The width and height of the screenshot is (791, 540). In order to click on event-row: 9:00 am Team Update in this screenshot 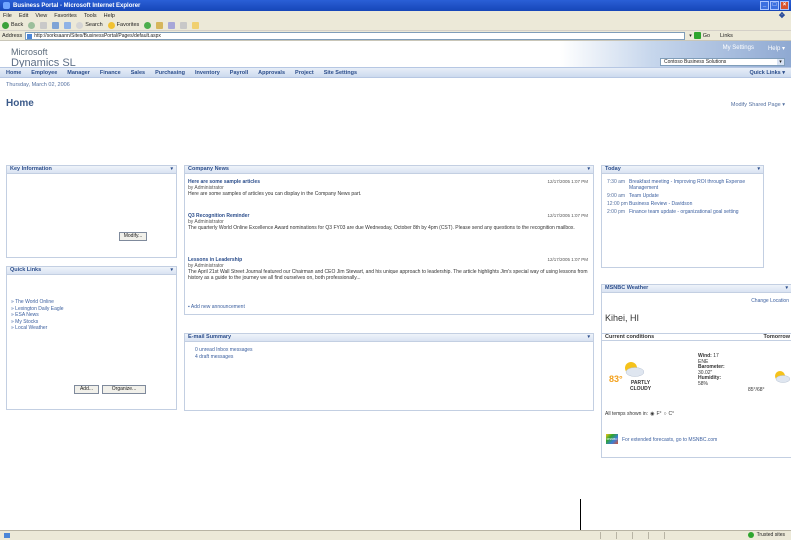, I will do `click(682, 196)`.